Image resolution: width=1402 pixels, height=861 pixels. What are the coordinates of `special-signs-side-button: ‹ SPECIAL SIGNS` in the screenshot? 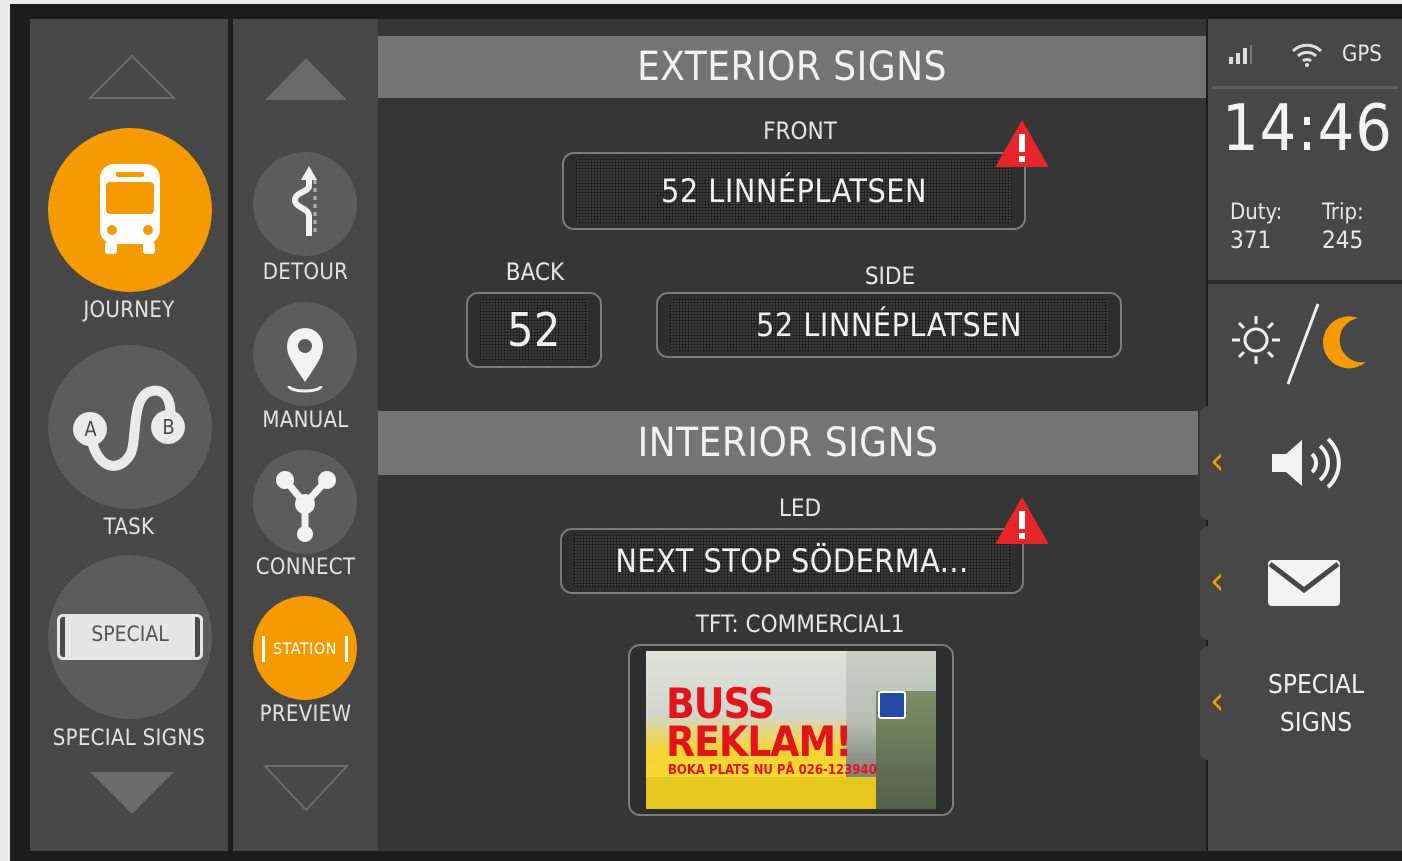 It's located at (1301, 703).